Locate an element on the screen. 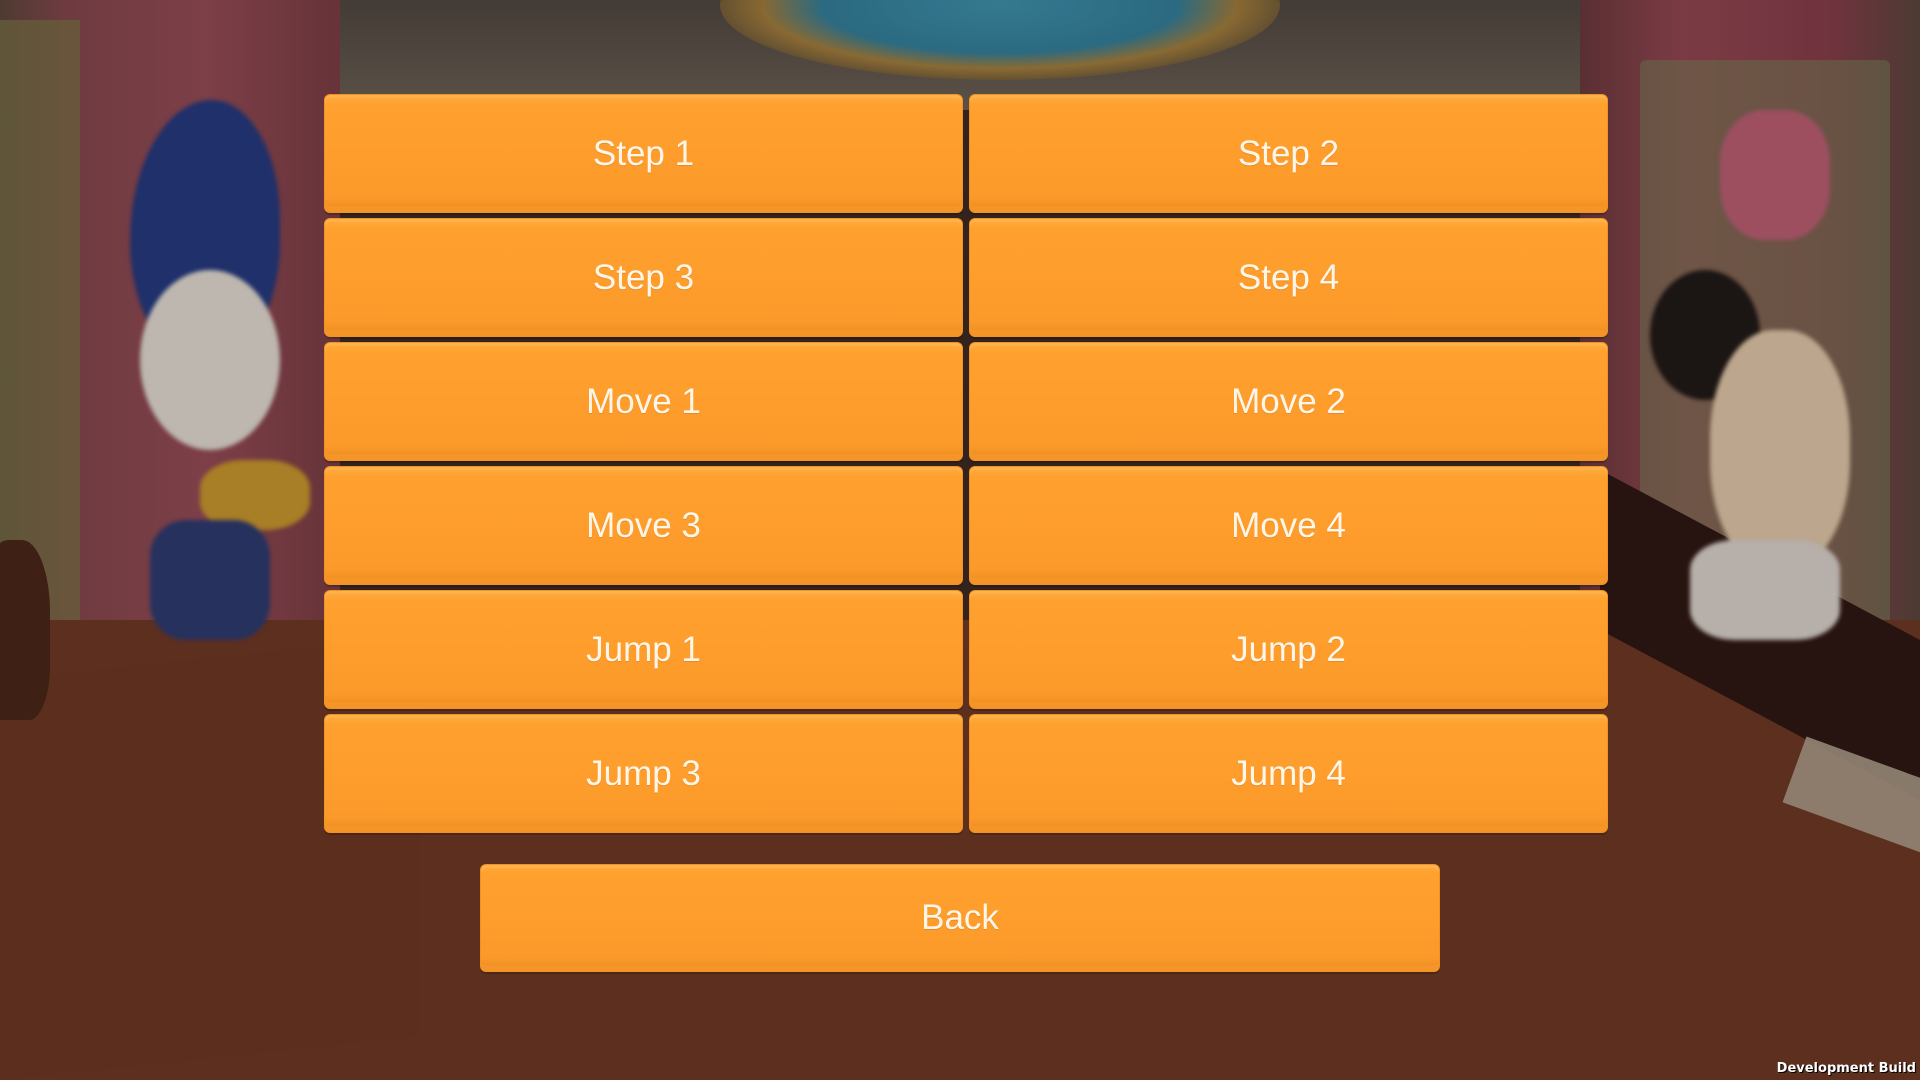  move-3-button: Move 3 is located at coordinates (643, 525).